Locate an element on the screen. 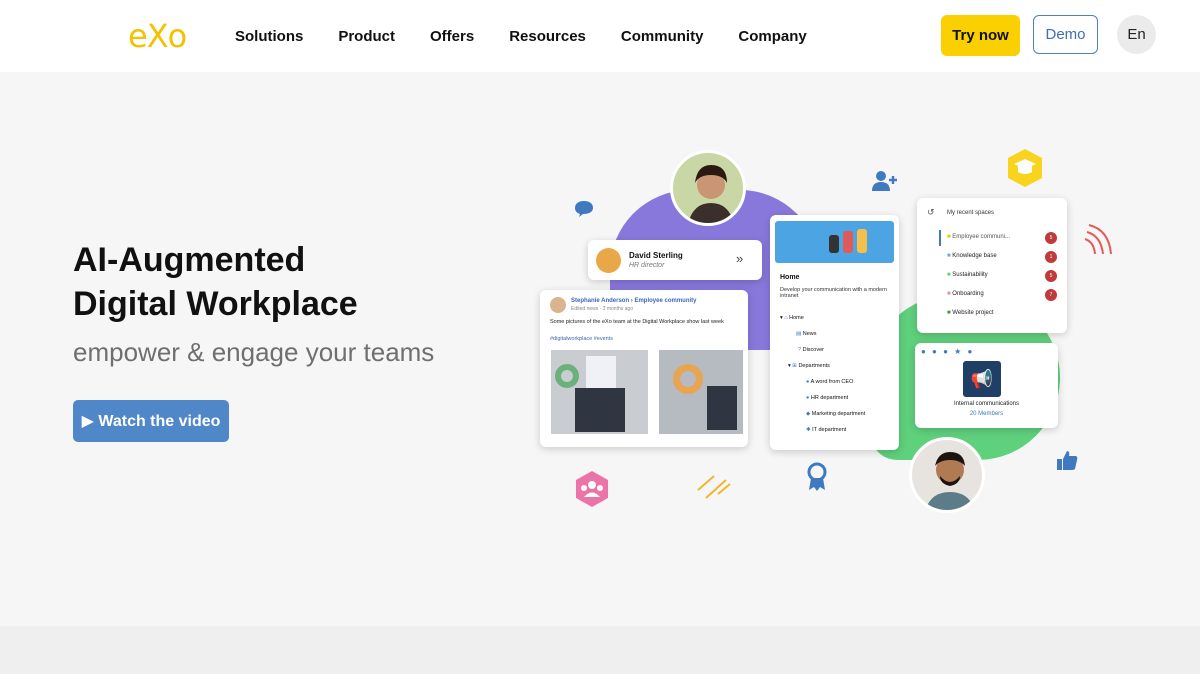  post-space-name: Employee community is located at coordinates (665, 301).